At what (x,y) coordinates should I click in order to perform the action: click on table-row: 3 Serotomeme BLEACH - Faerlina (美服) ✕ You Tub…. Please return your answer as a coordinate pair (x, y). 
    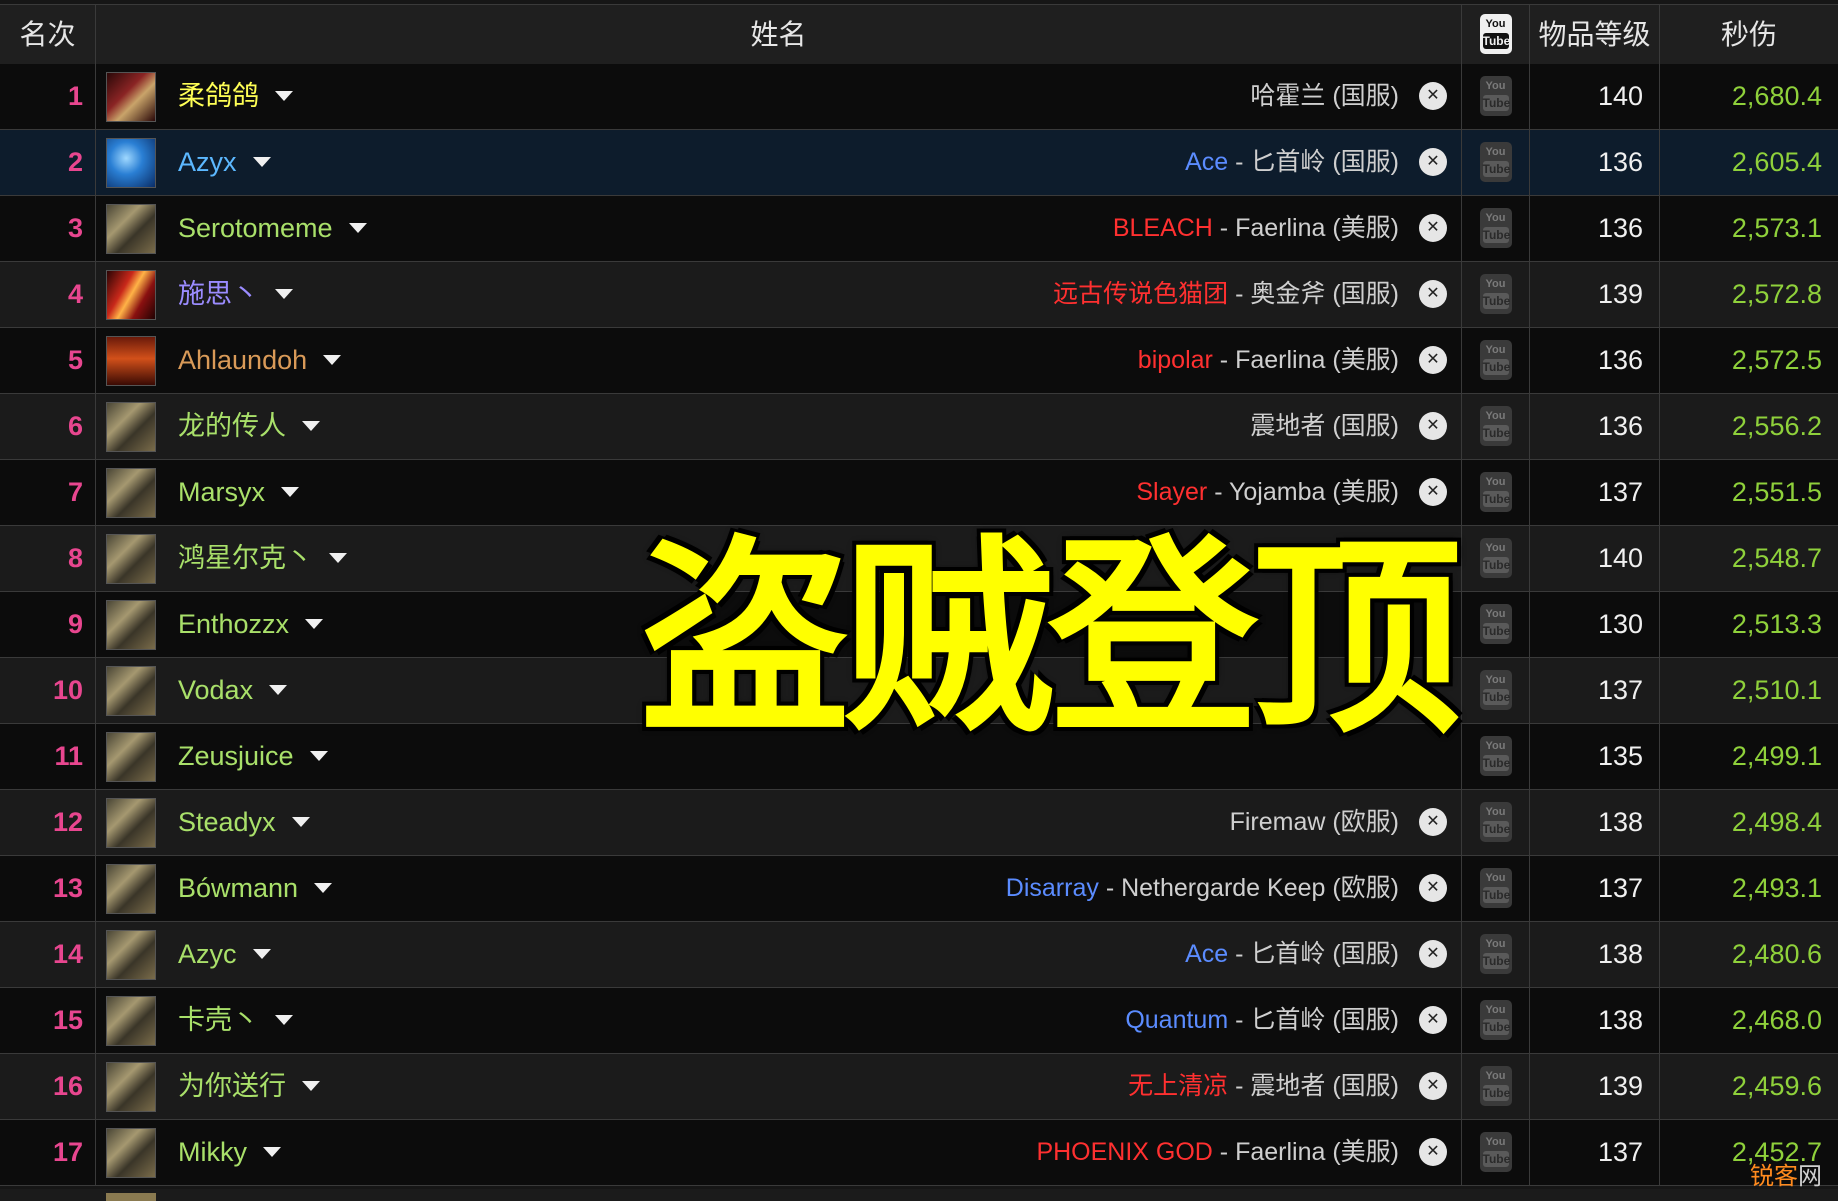
    Looking at the image, I should click on (919, 229).